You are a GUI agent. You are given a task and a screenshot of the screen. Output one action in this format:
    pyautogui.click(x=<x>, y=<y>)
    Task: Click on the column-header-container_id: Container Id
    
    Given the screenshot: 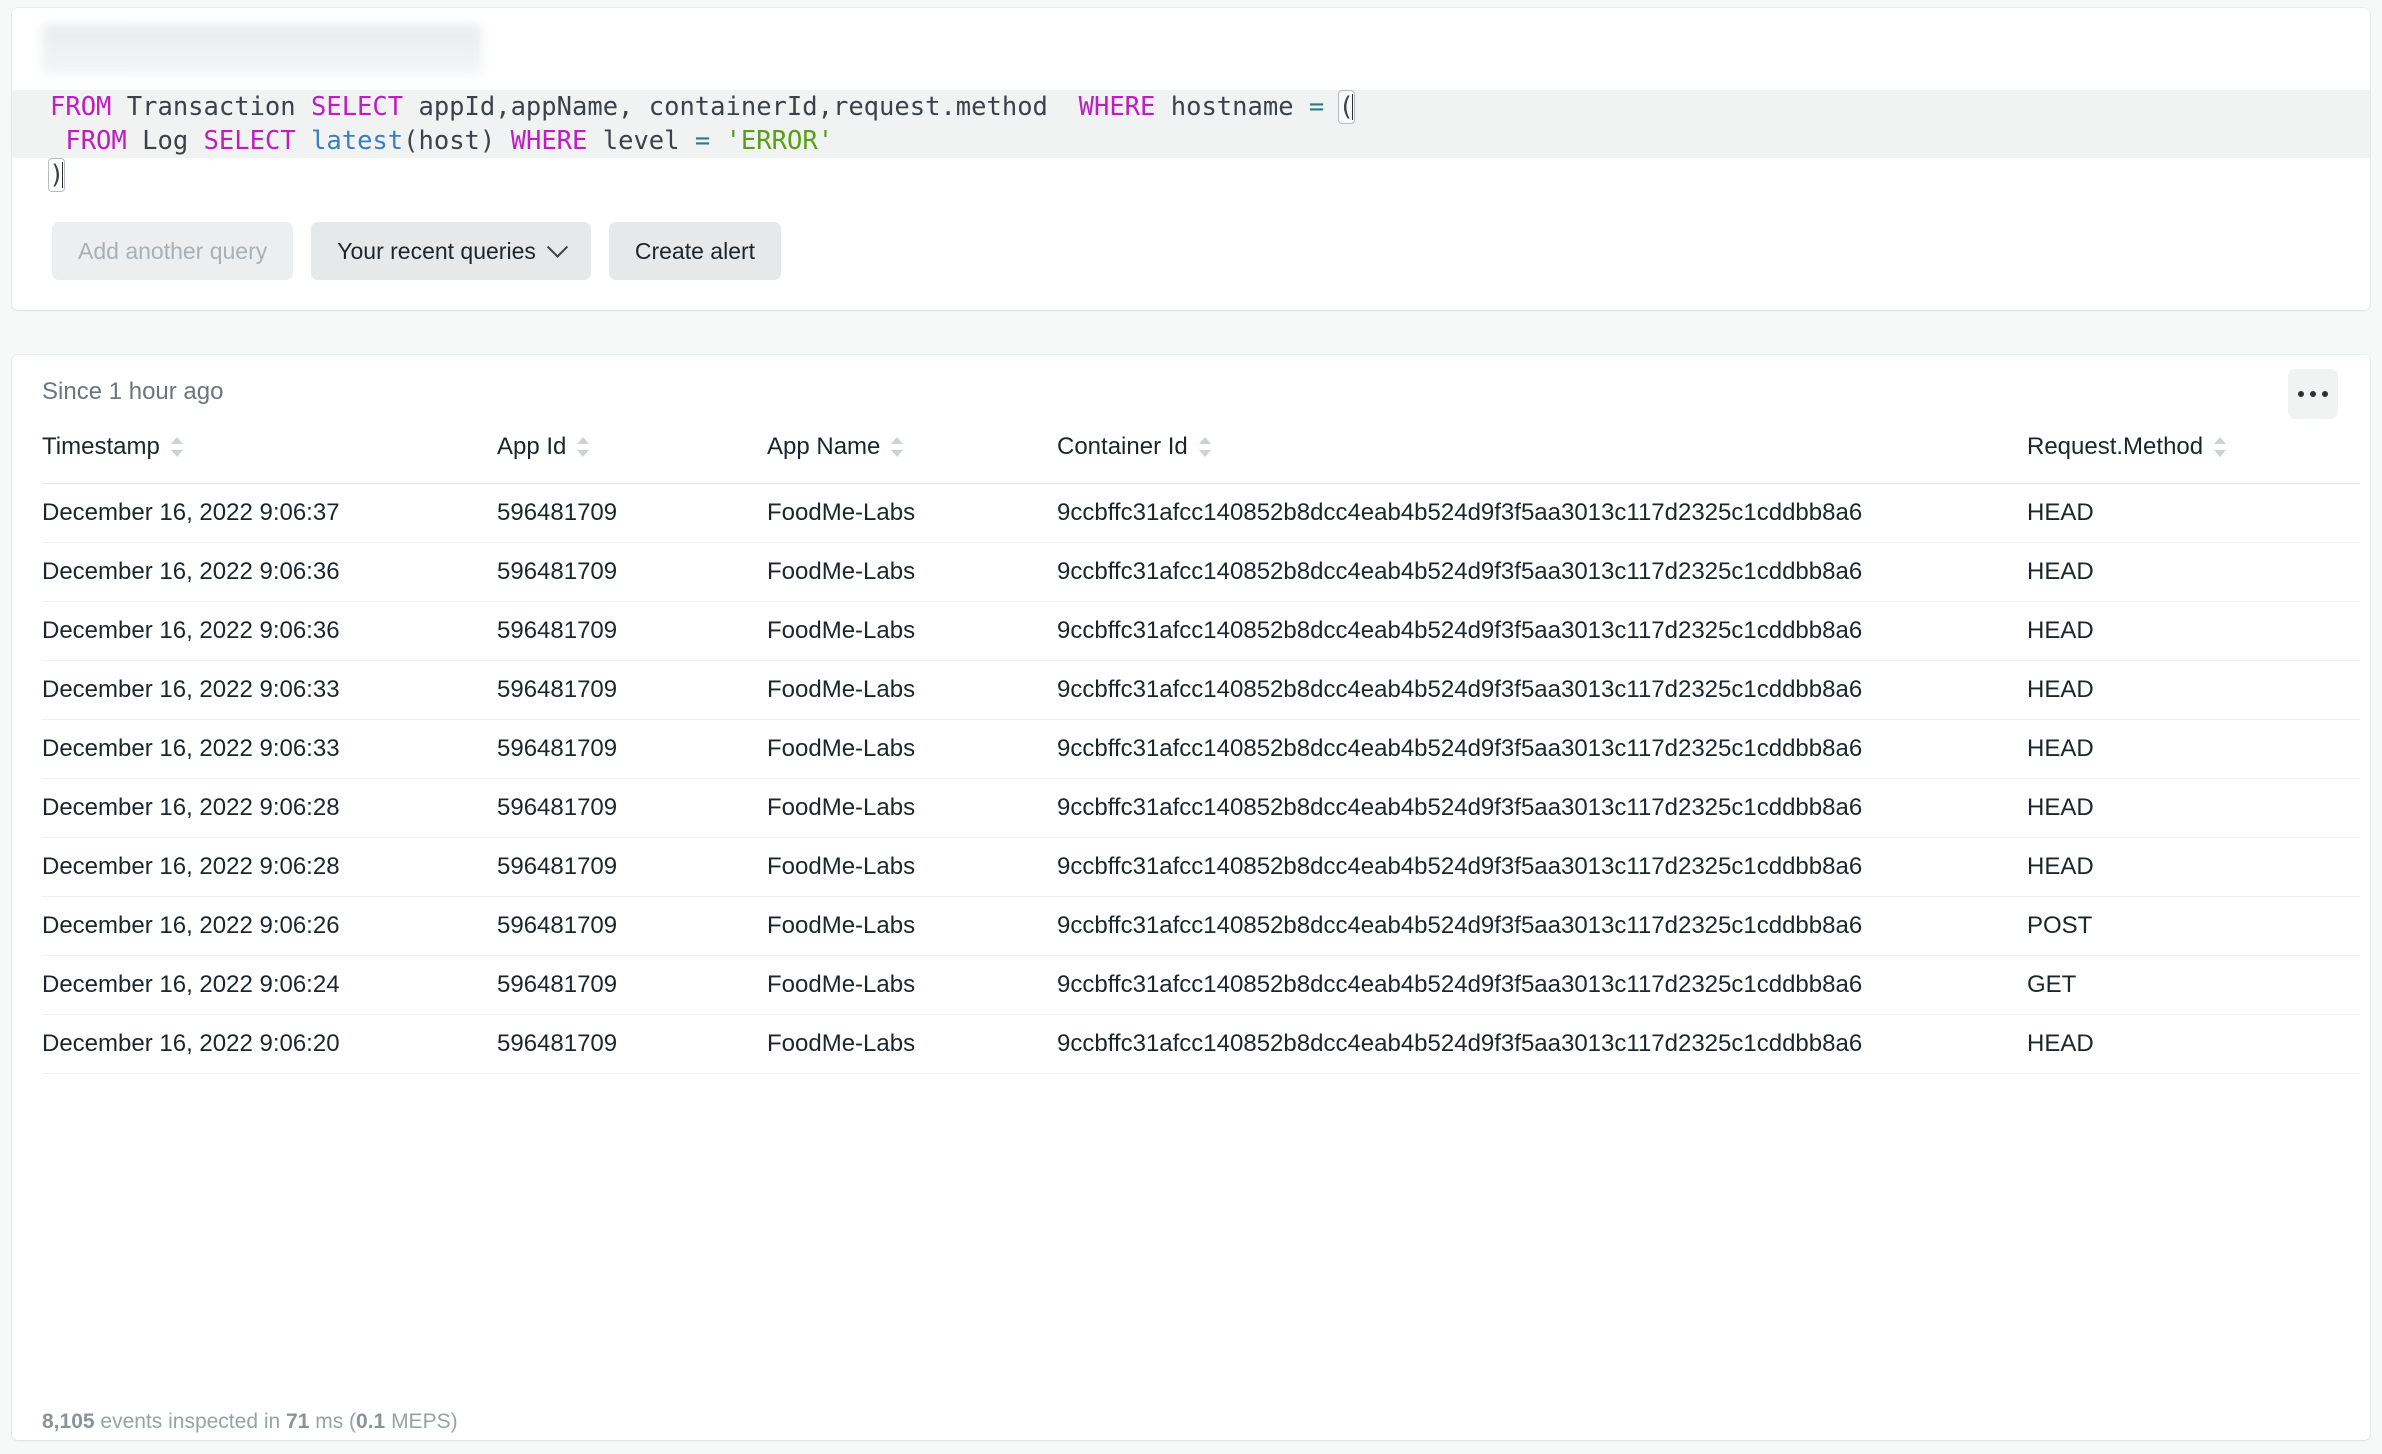 What is the action you would take?
    pyautogui.click(x=1542, y=458)
    